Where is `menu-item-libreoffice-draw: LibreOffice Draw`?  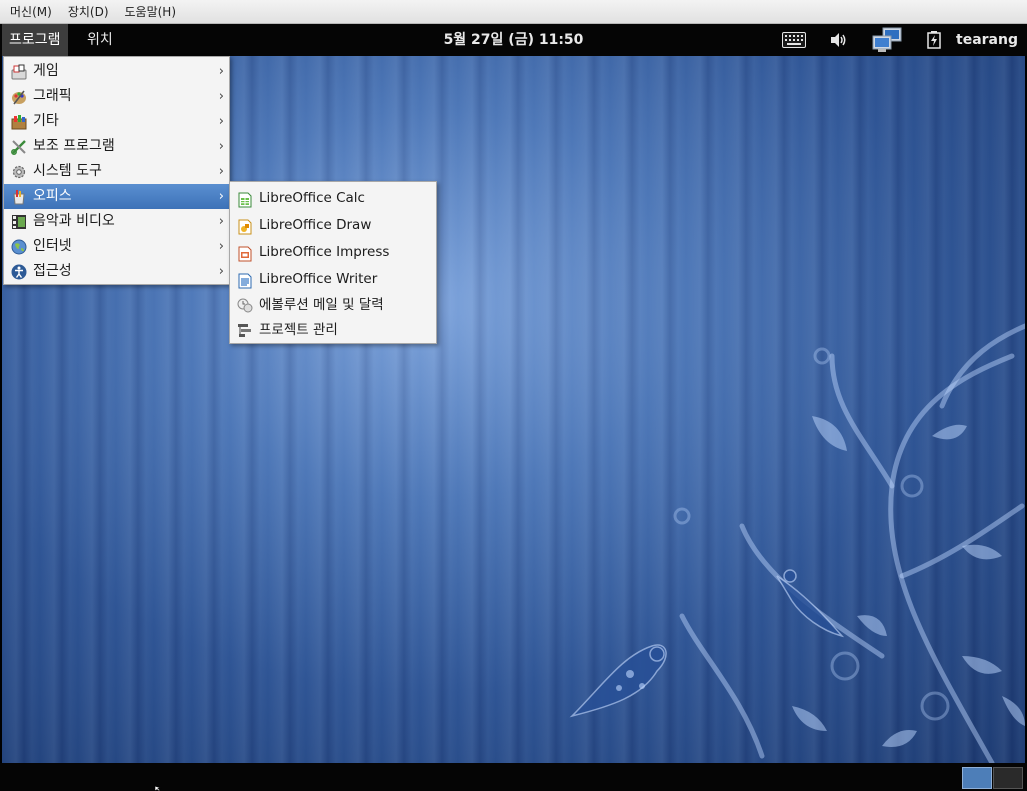 menu-item-libreoffice-draw: LibreOffice Draw is located at coordinates (333, 225).